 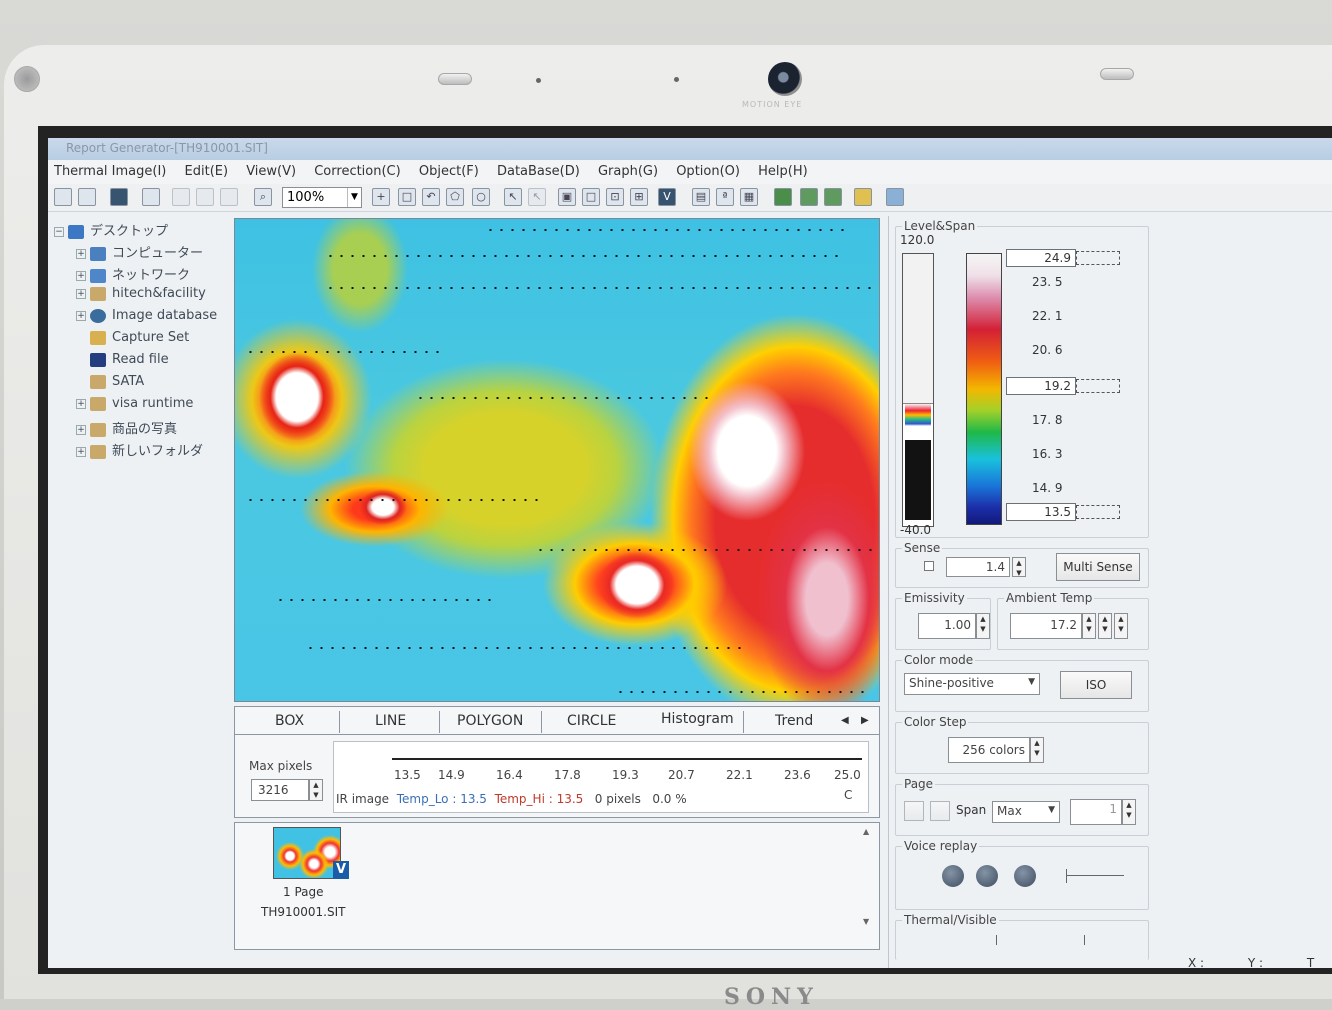 What do you see at coordinates (1041, 386) in the screenshot?
I see `scale-mid-marker: 19.2` at bounding box center [1041, 386].